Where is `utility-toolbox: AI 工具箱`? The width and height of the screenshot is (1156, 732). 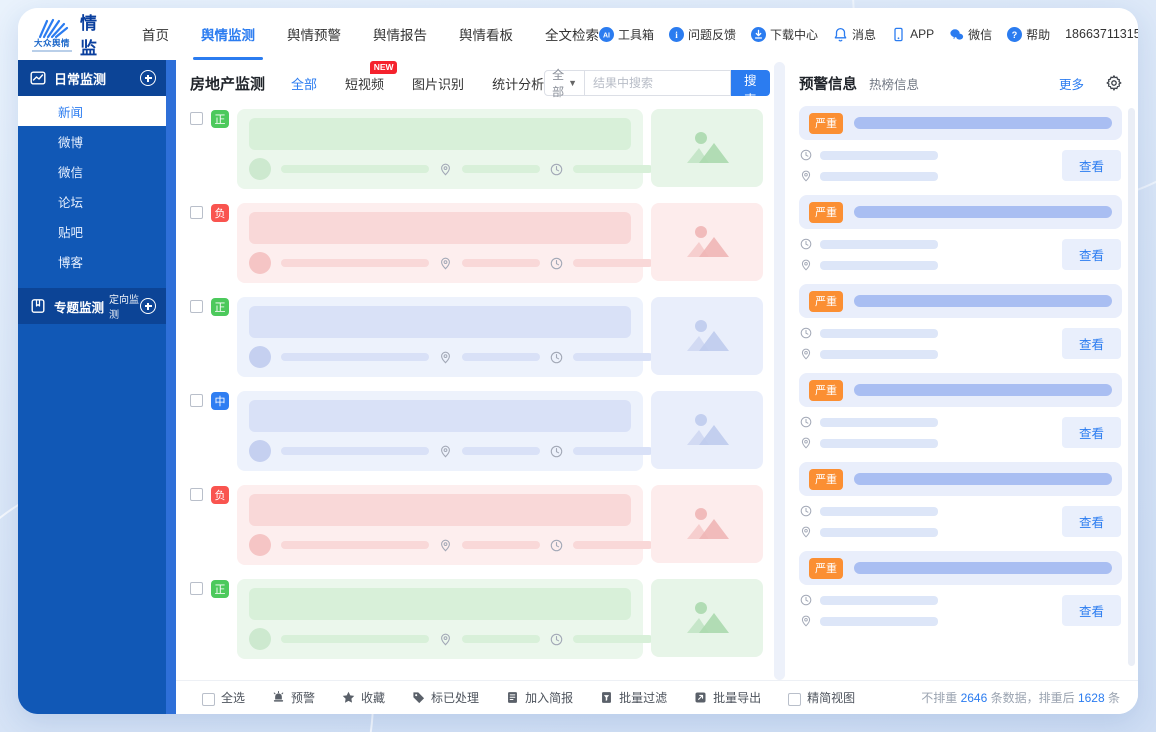
utility-toolbox: AI 工具箱 is located at coordinates (626, 34).